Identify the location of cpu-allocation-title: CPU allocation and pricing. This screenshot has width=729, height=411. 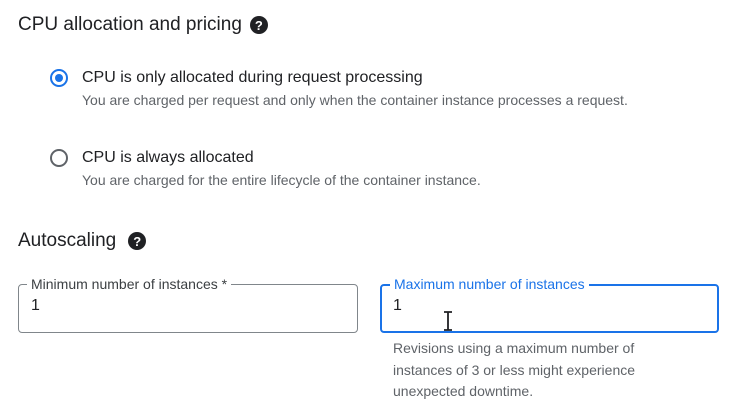
(130, 24).